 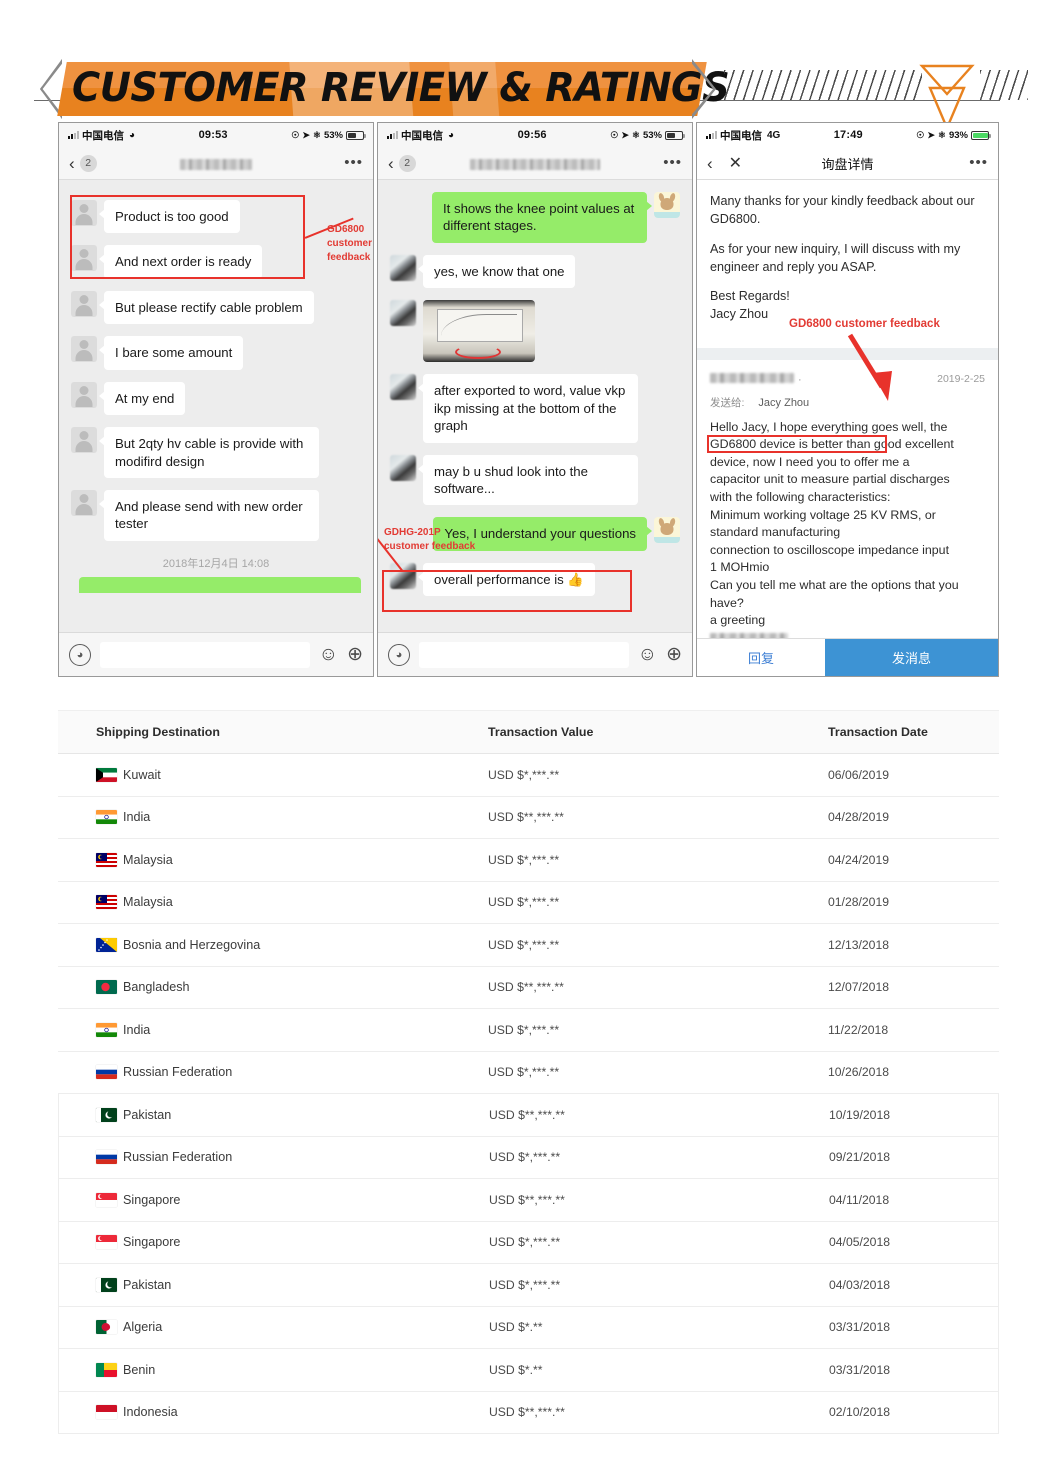 What do you see at coordinates (216, 563) in the screenshot?
I see `chat-timestamp: 2018年12月4日 14:08` at bounding box center [216, 563].